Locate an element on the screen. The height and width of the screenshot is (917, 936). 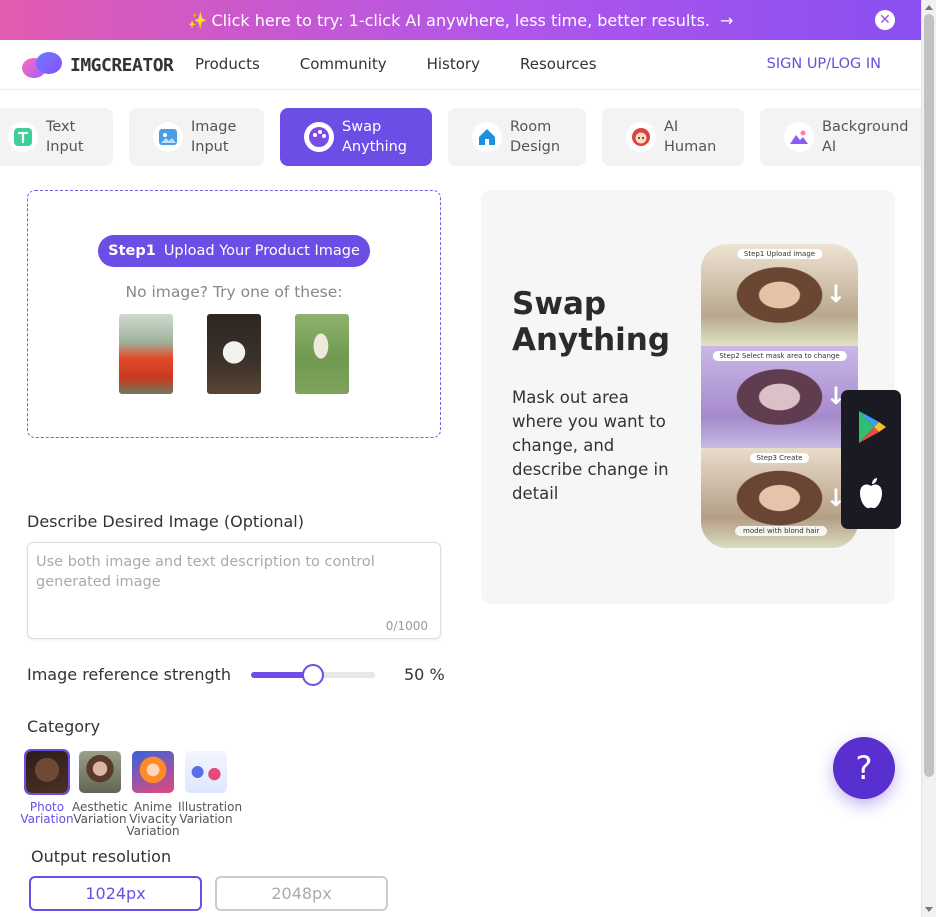
landscape-icon is located at coordinates (799, 137).